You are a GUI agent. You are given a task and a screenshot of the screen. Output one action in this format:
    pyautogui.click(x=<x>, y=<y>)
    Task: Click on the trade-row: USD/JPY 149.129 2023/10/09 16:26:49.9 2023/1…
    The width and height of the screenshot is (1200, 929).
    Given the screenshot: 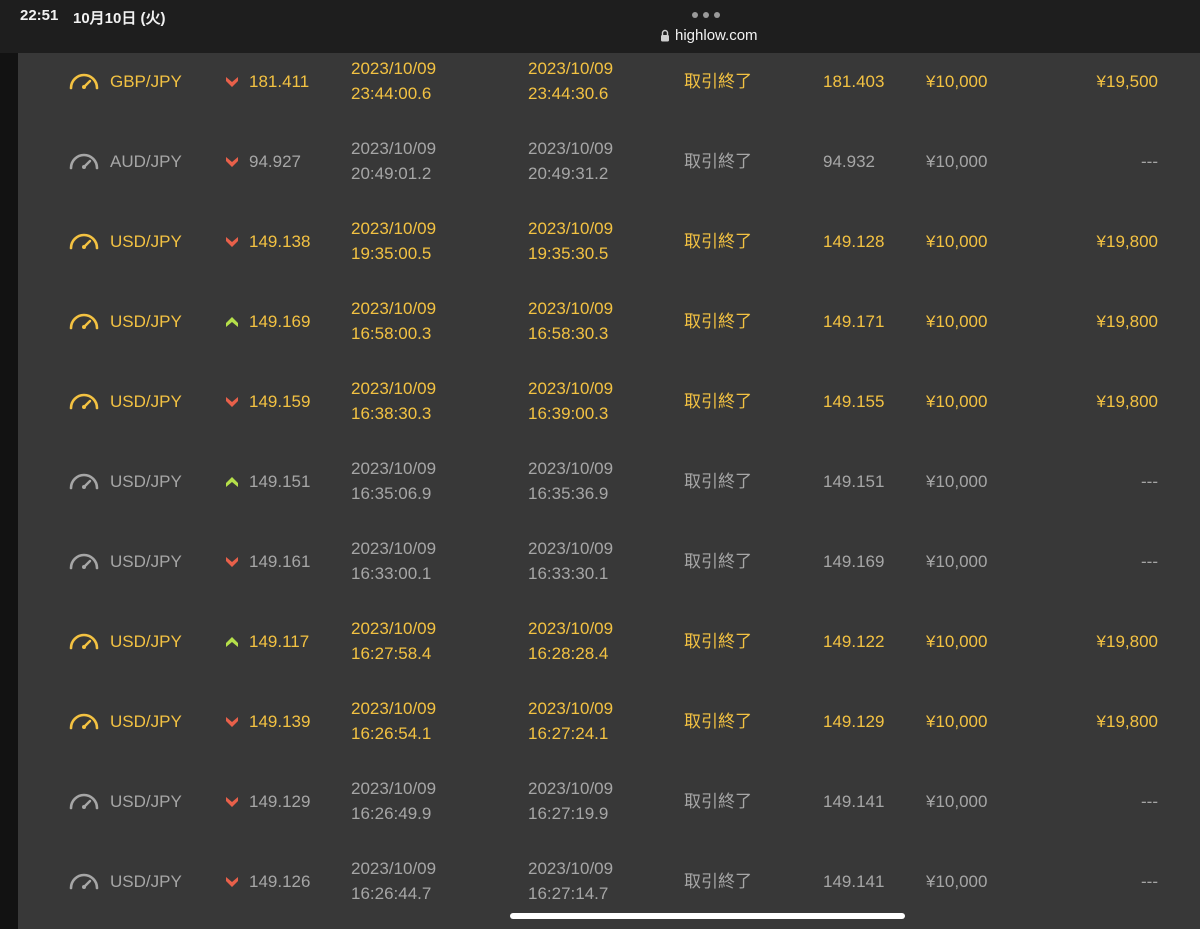 What is the action you would take?
    pyautogui.click(x=609, y=801)
    